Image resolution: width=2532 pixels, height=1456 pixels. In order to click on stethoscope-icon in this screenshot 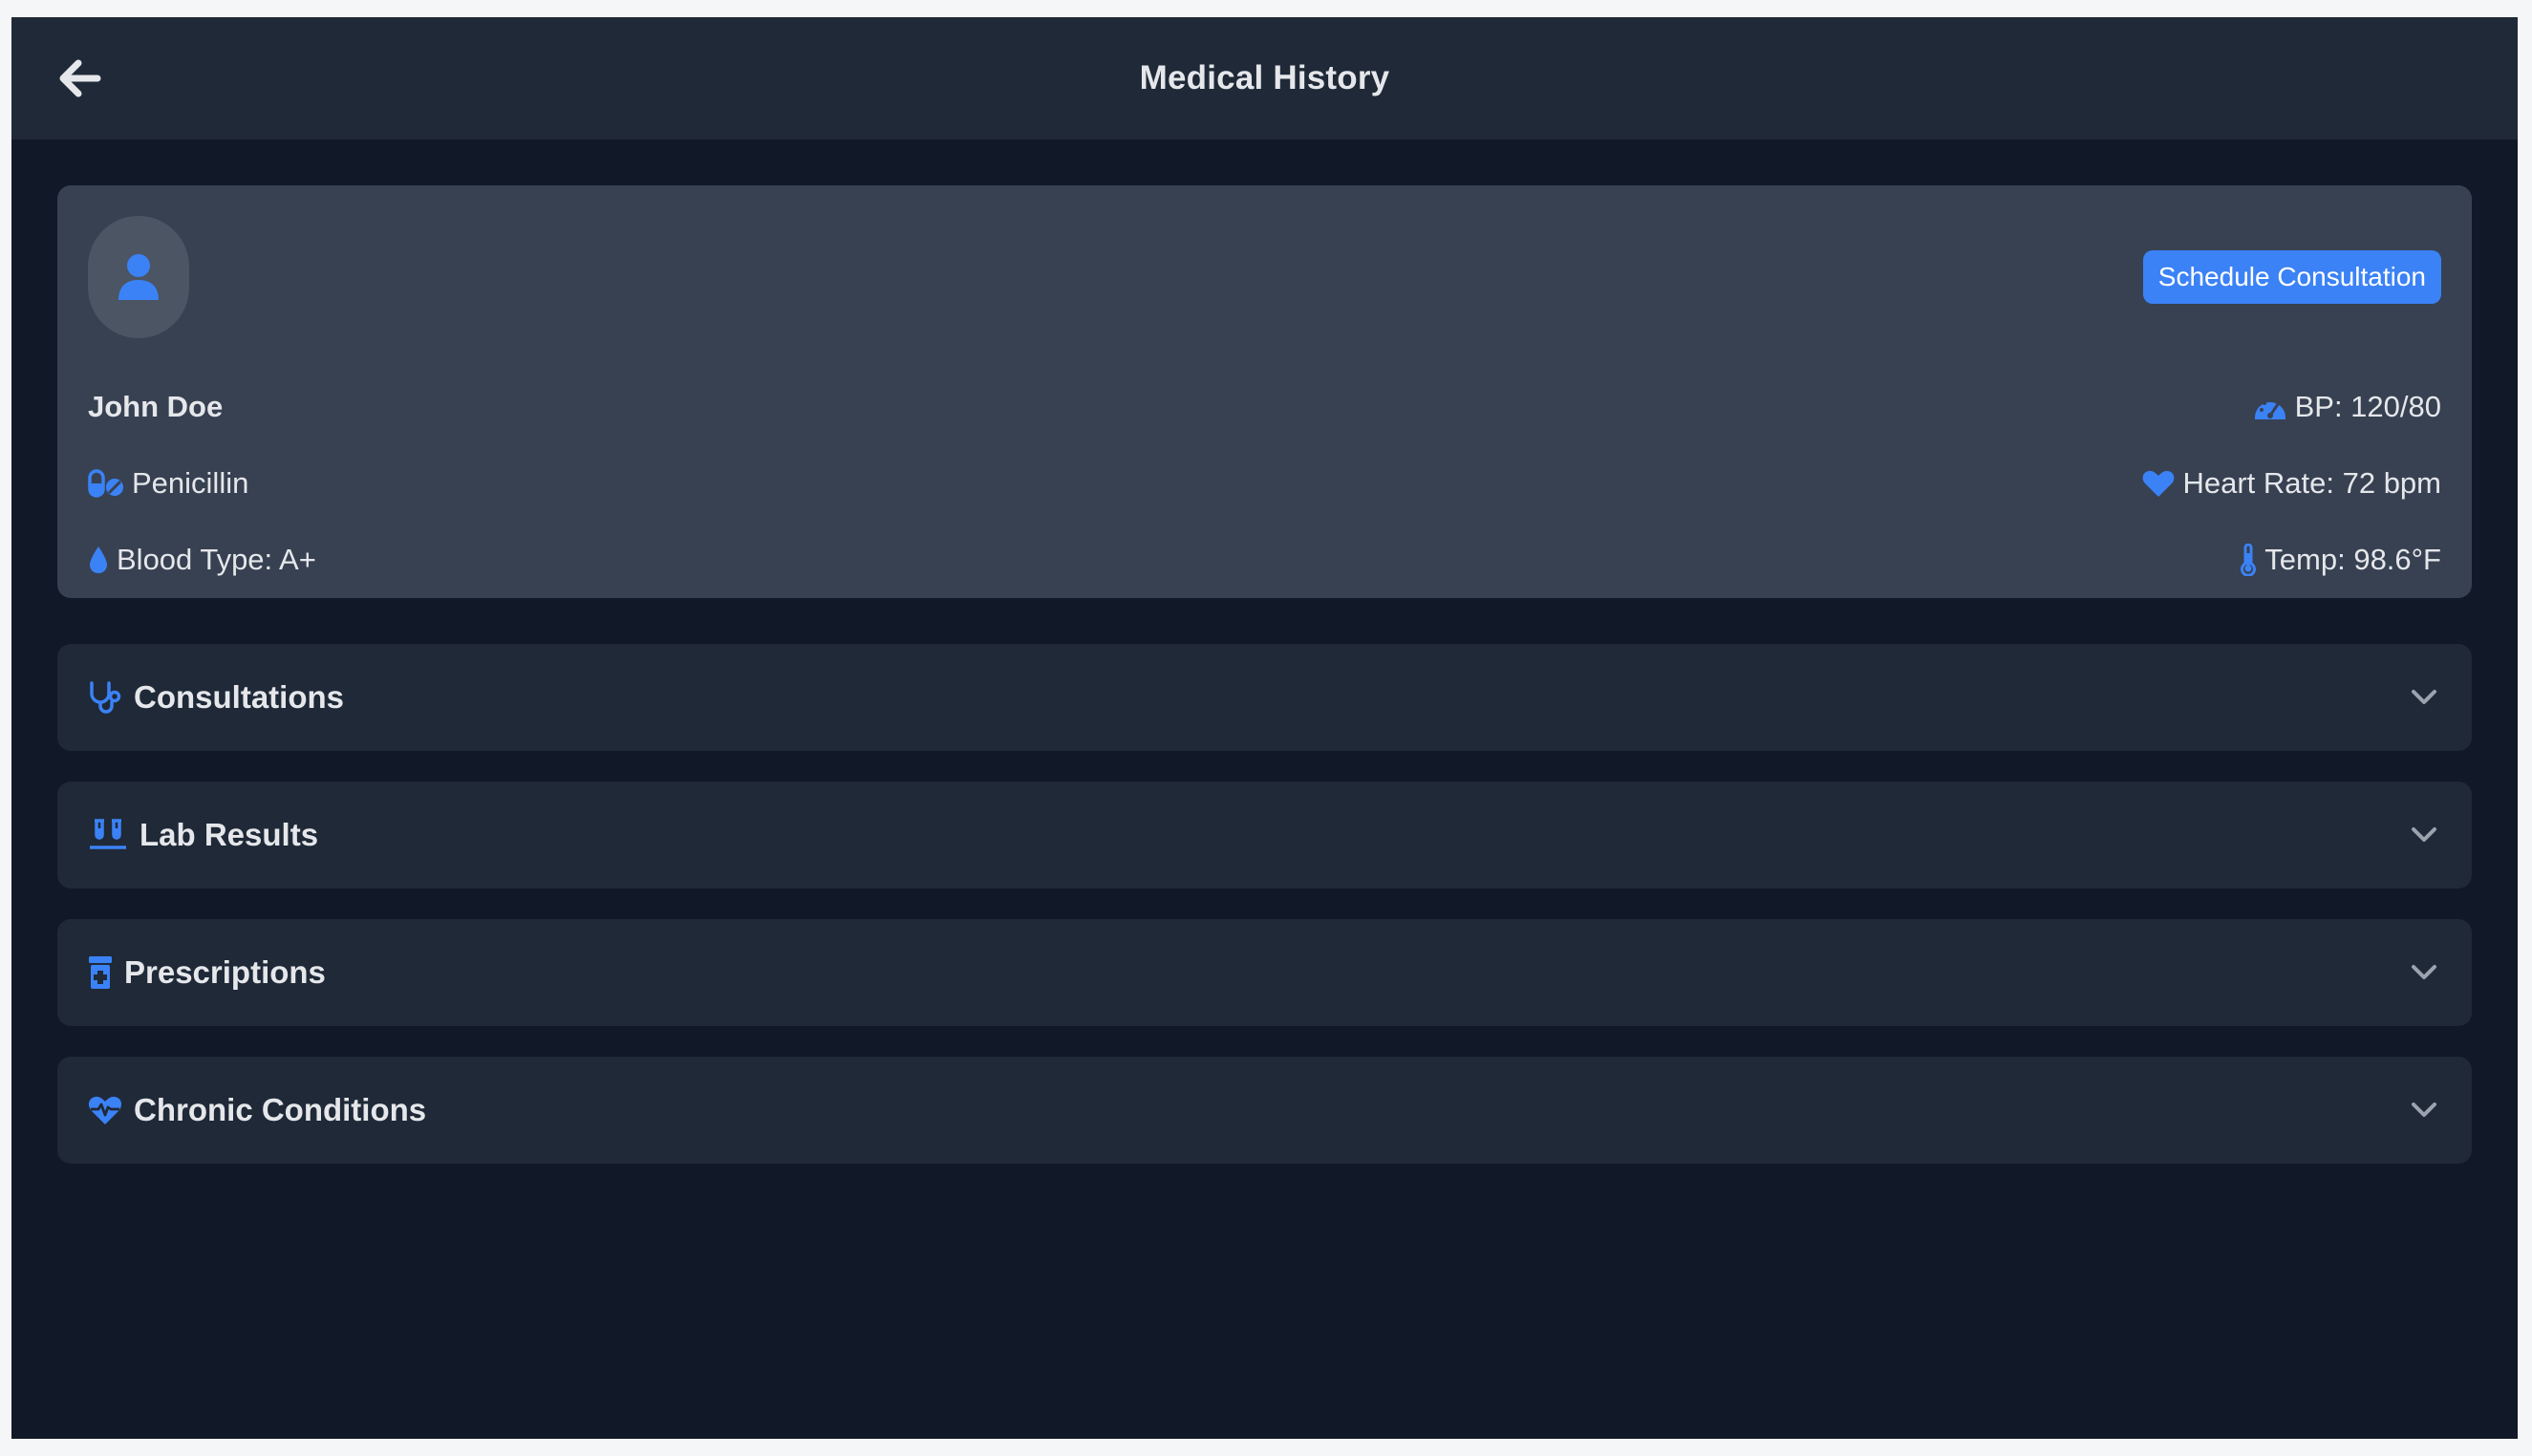, I will do `click(105, 698)`.